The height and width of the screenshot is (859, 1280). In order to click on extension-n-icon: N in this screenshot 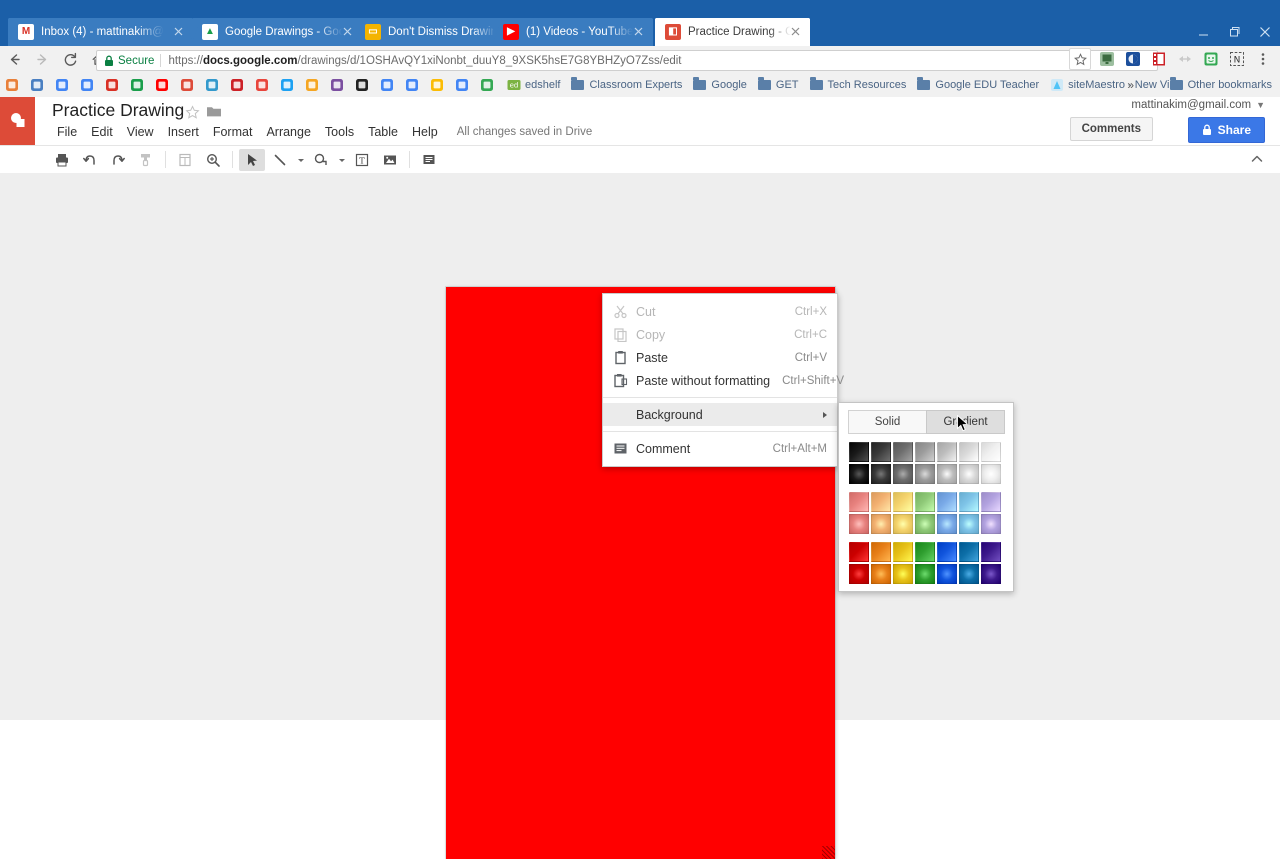, I will do `click(1237, 59)`.